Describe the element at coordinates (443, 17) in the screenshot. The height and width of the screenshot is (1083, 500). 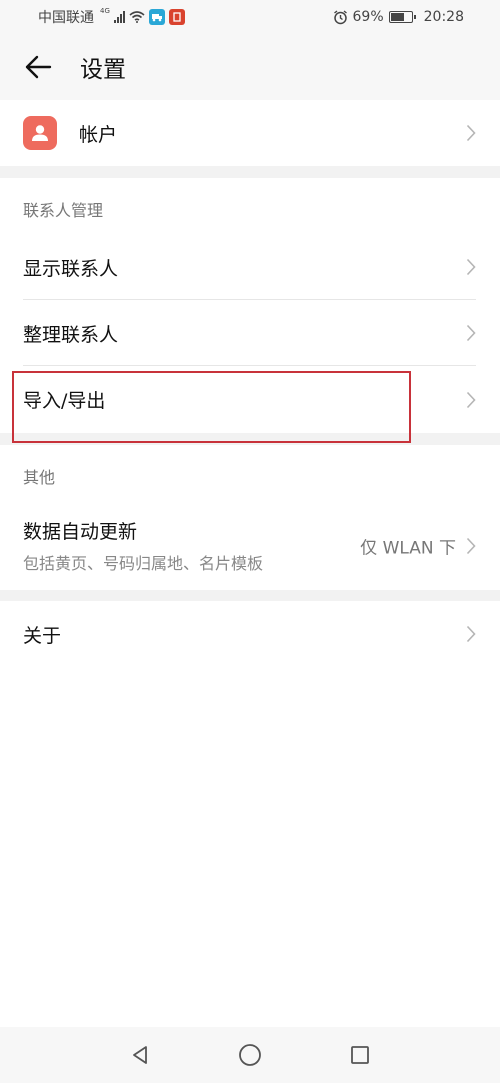
I see `clock: 20:28` at that location.